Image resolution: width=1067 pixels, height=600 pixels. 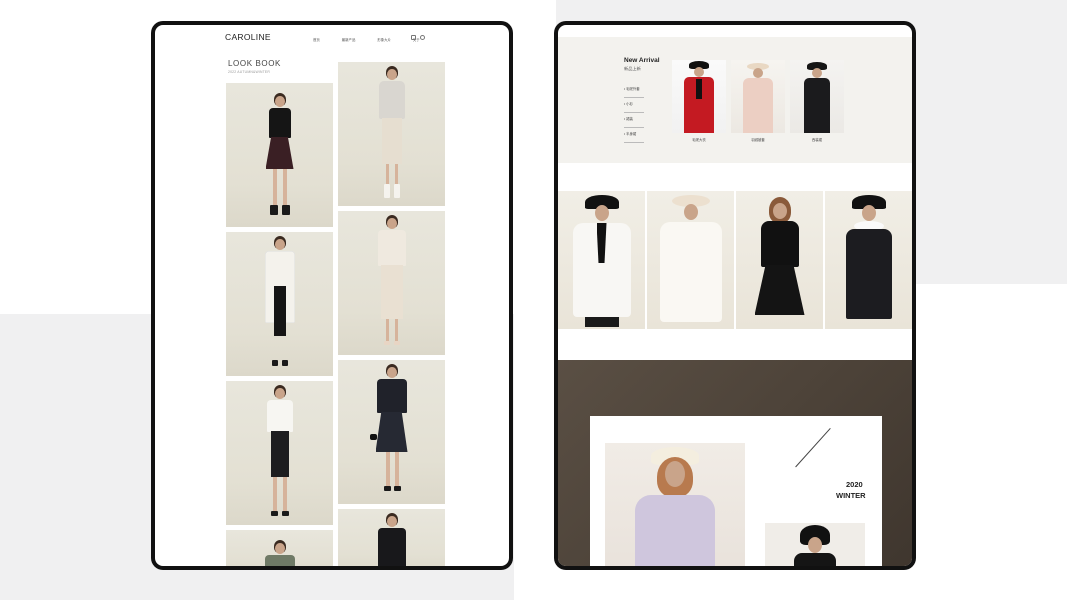 I want to click on campaign-photo-secondary, so click(x=815, y=544).